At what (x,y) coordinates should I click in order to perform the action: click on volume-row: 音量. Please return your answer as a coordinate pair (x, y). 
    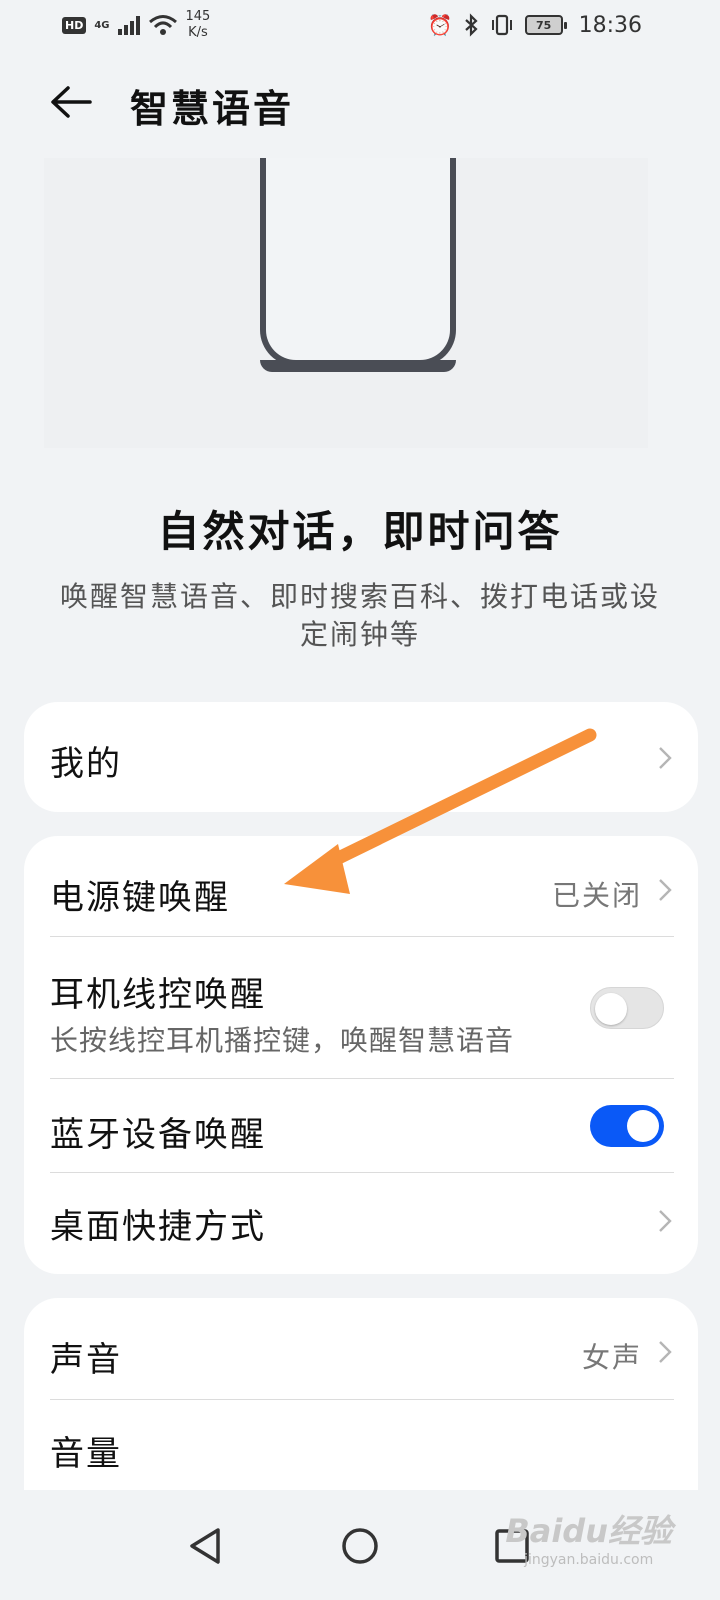
    Looking at the image, I should click on (361, 1450).